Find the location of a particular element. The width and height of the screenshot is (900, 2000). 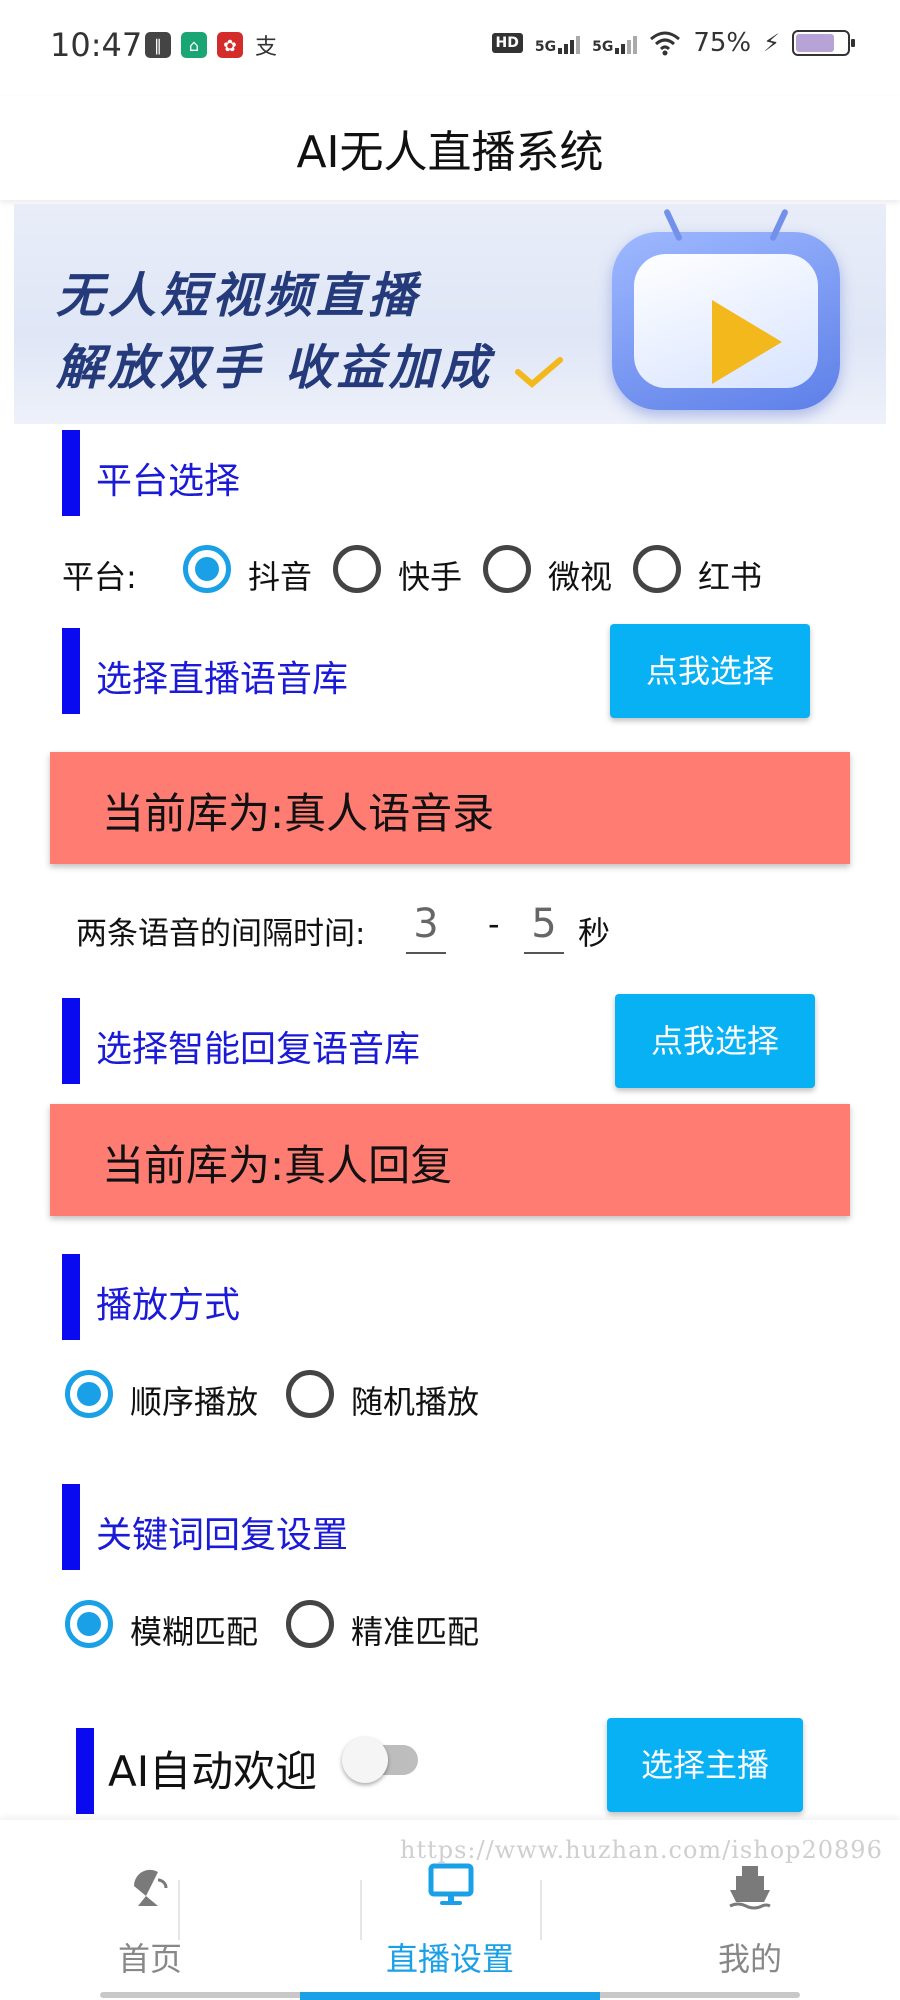

platform-section-title: 平台选择 is located at coordinates (168, 481).